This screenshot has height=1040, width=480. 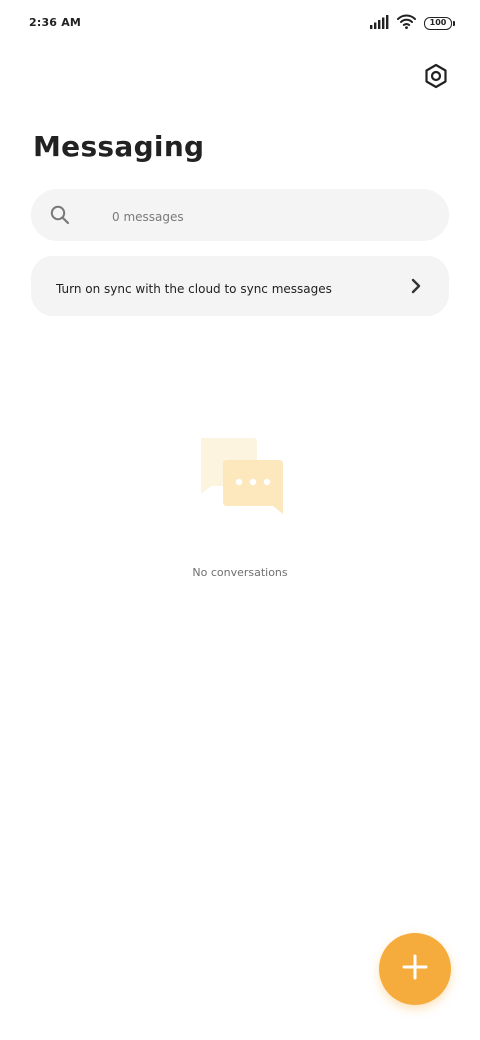 I want to click on empty-state-text: No conversations, so click(x=240, y=572).